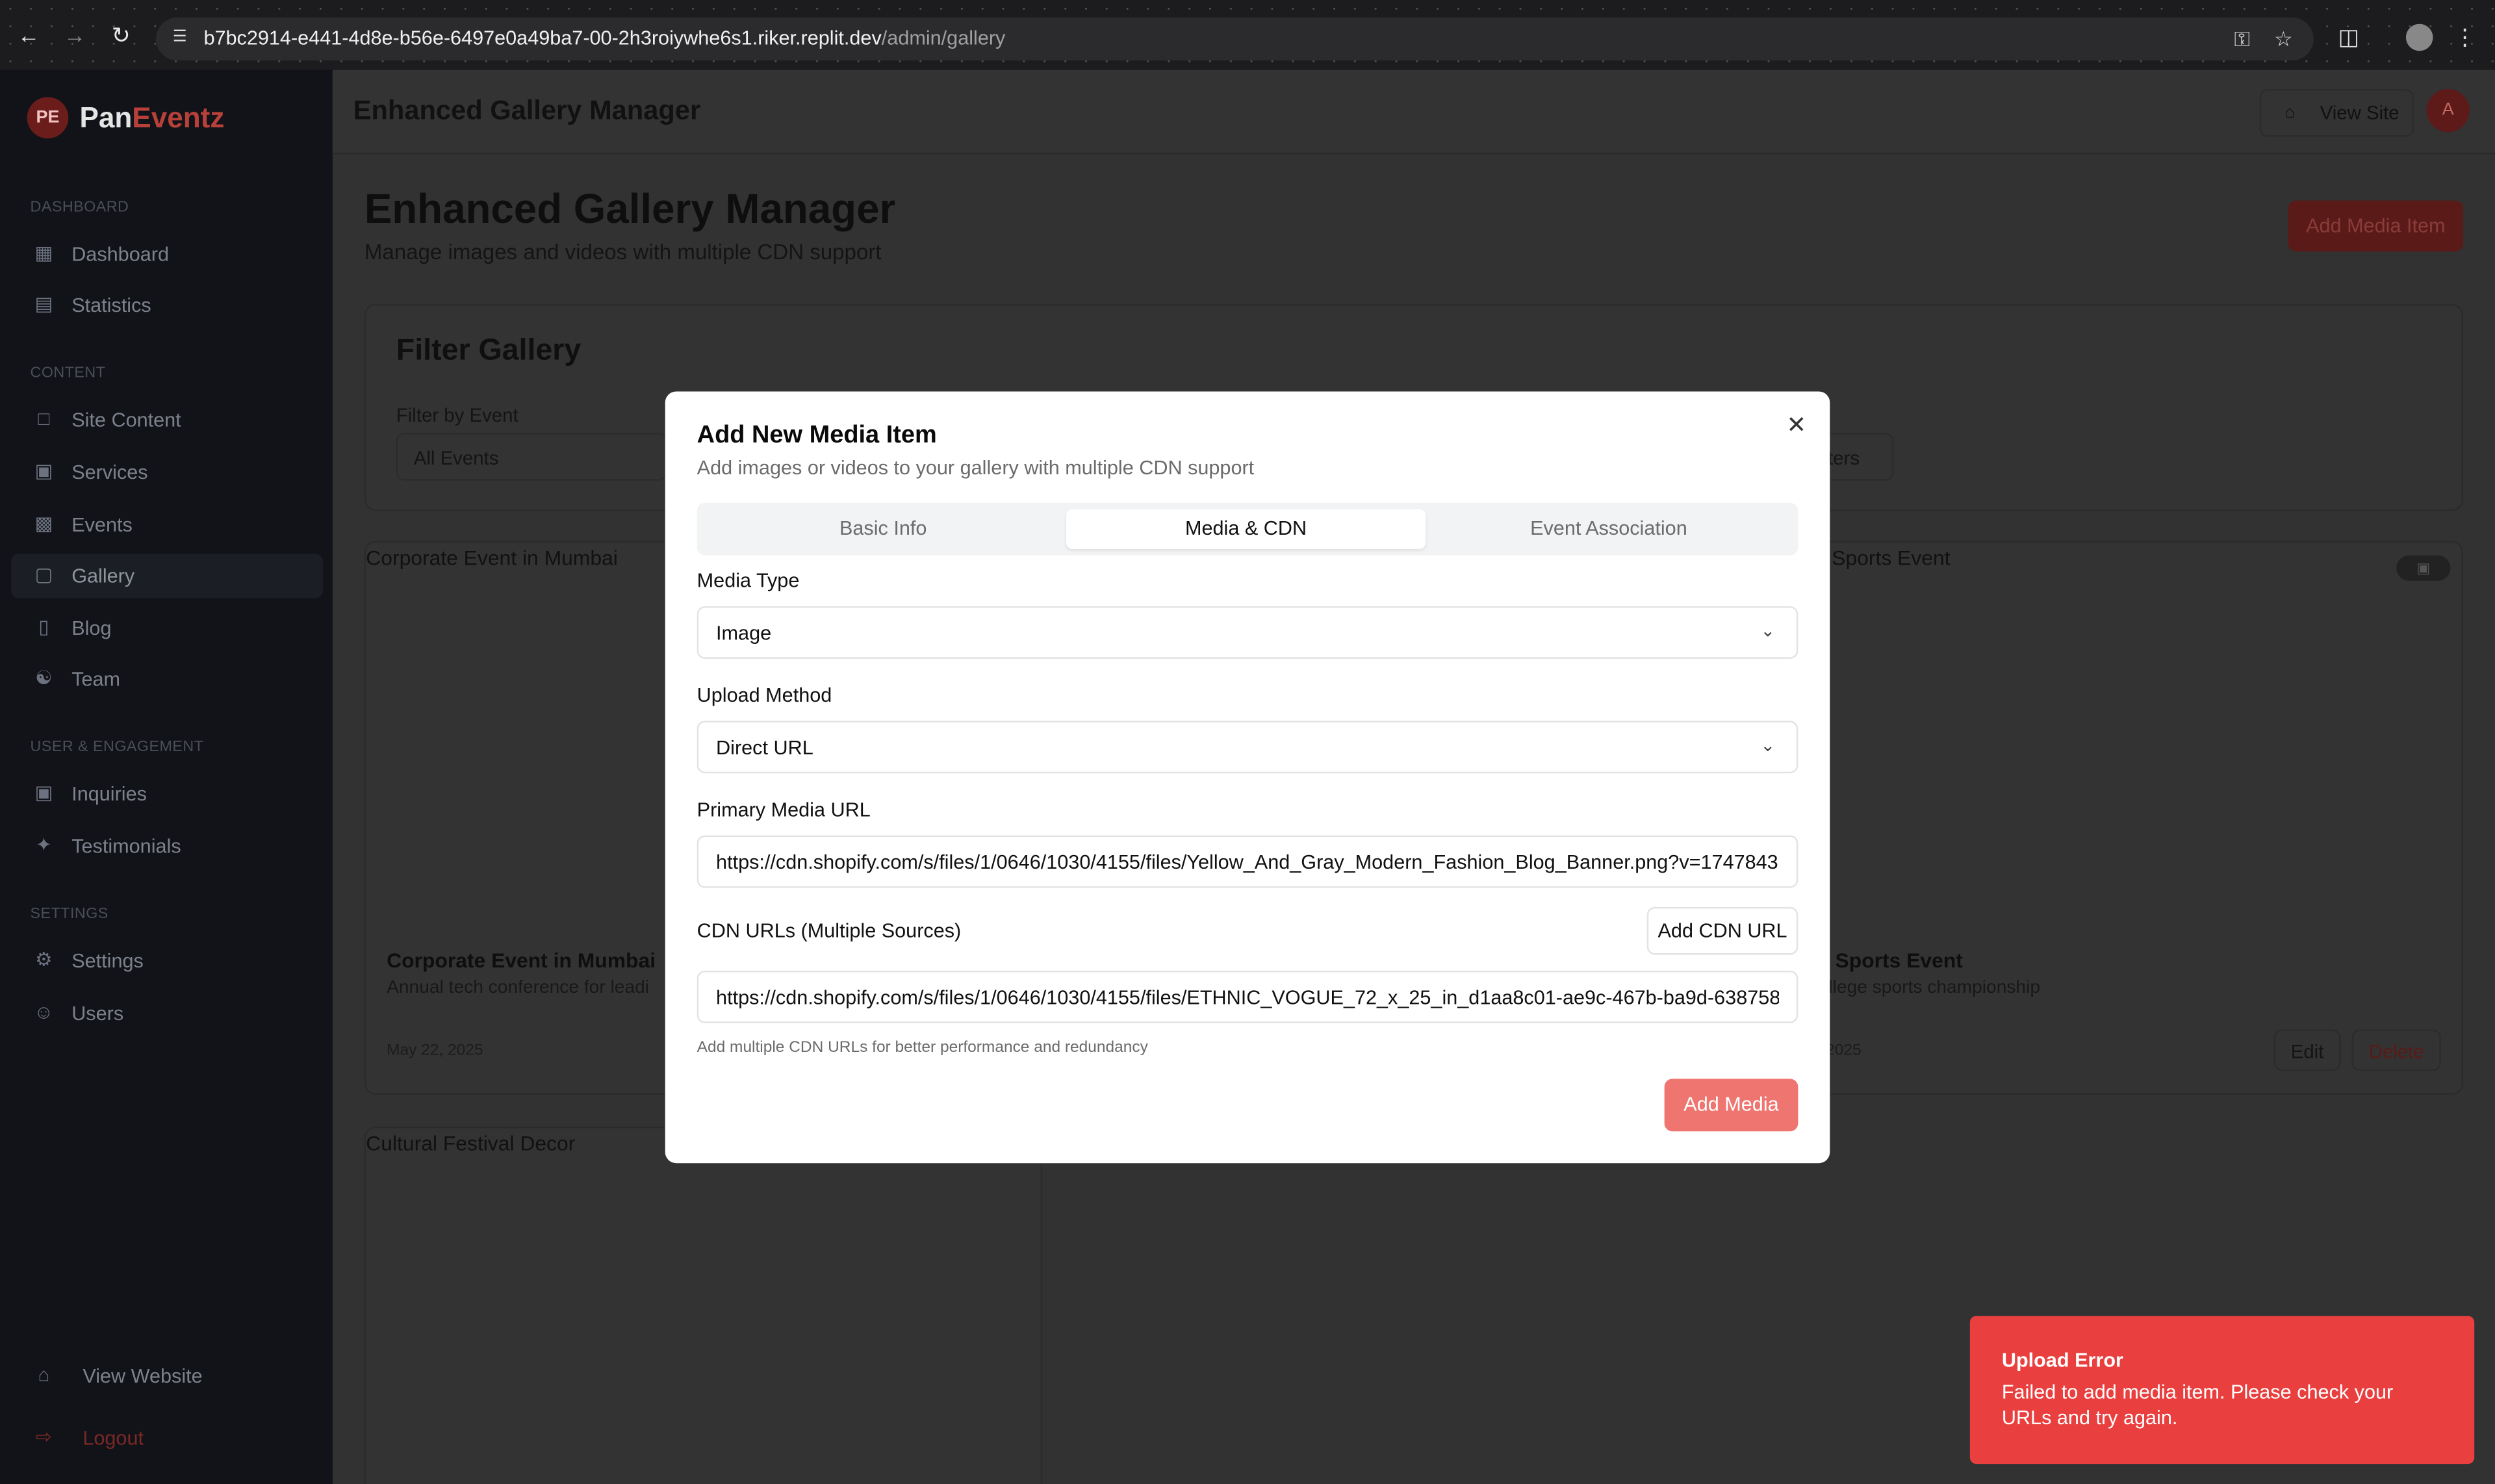 The image size is (2495, 1484). What do you see at coordinates (765, 696) in the screenshot?
I see `upload-method-label: Upload Method` at bounding box center [765, 696].